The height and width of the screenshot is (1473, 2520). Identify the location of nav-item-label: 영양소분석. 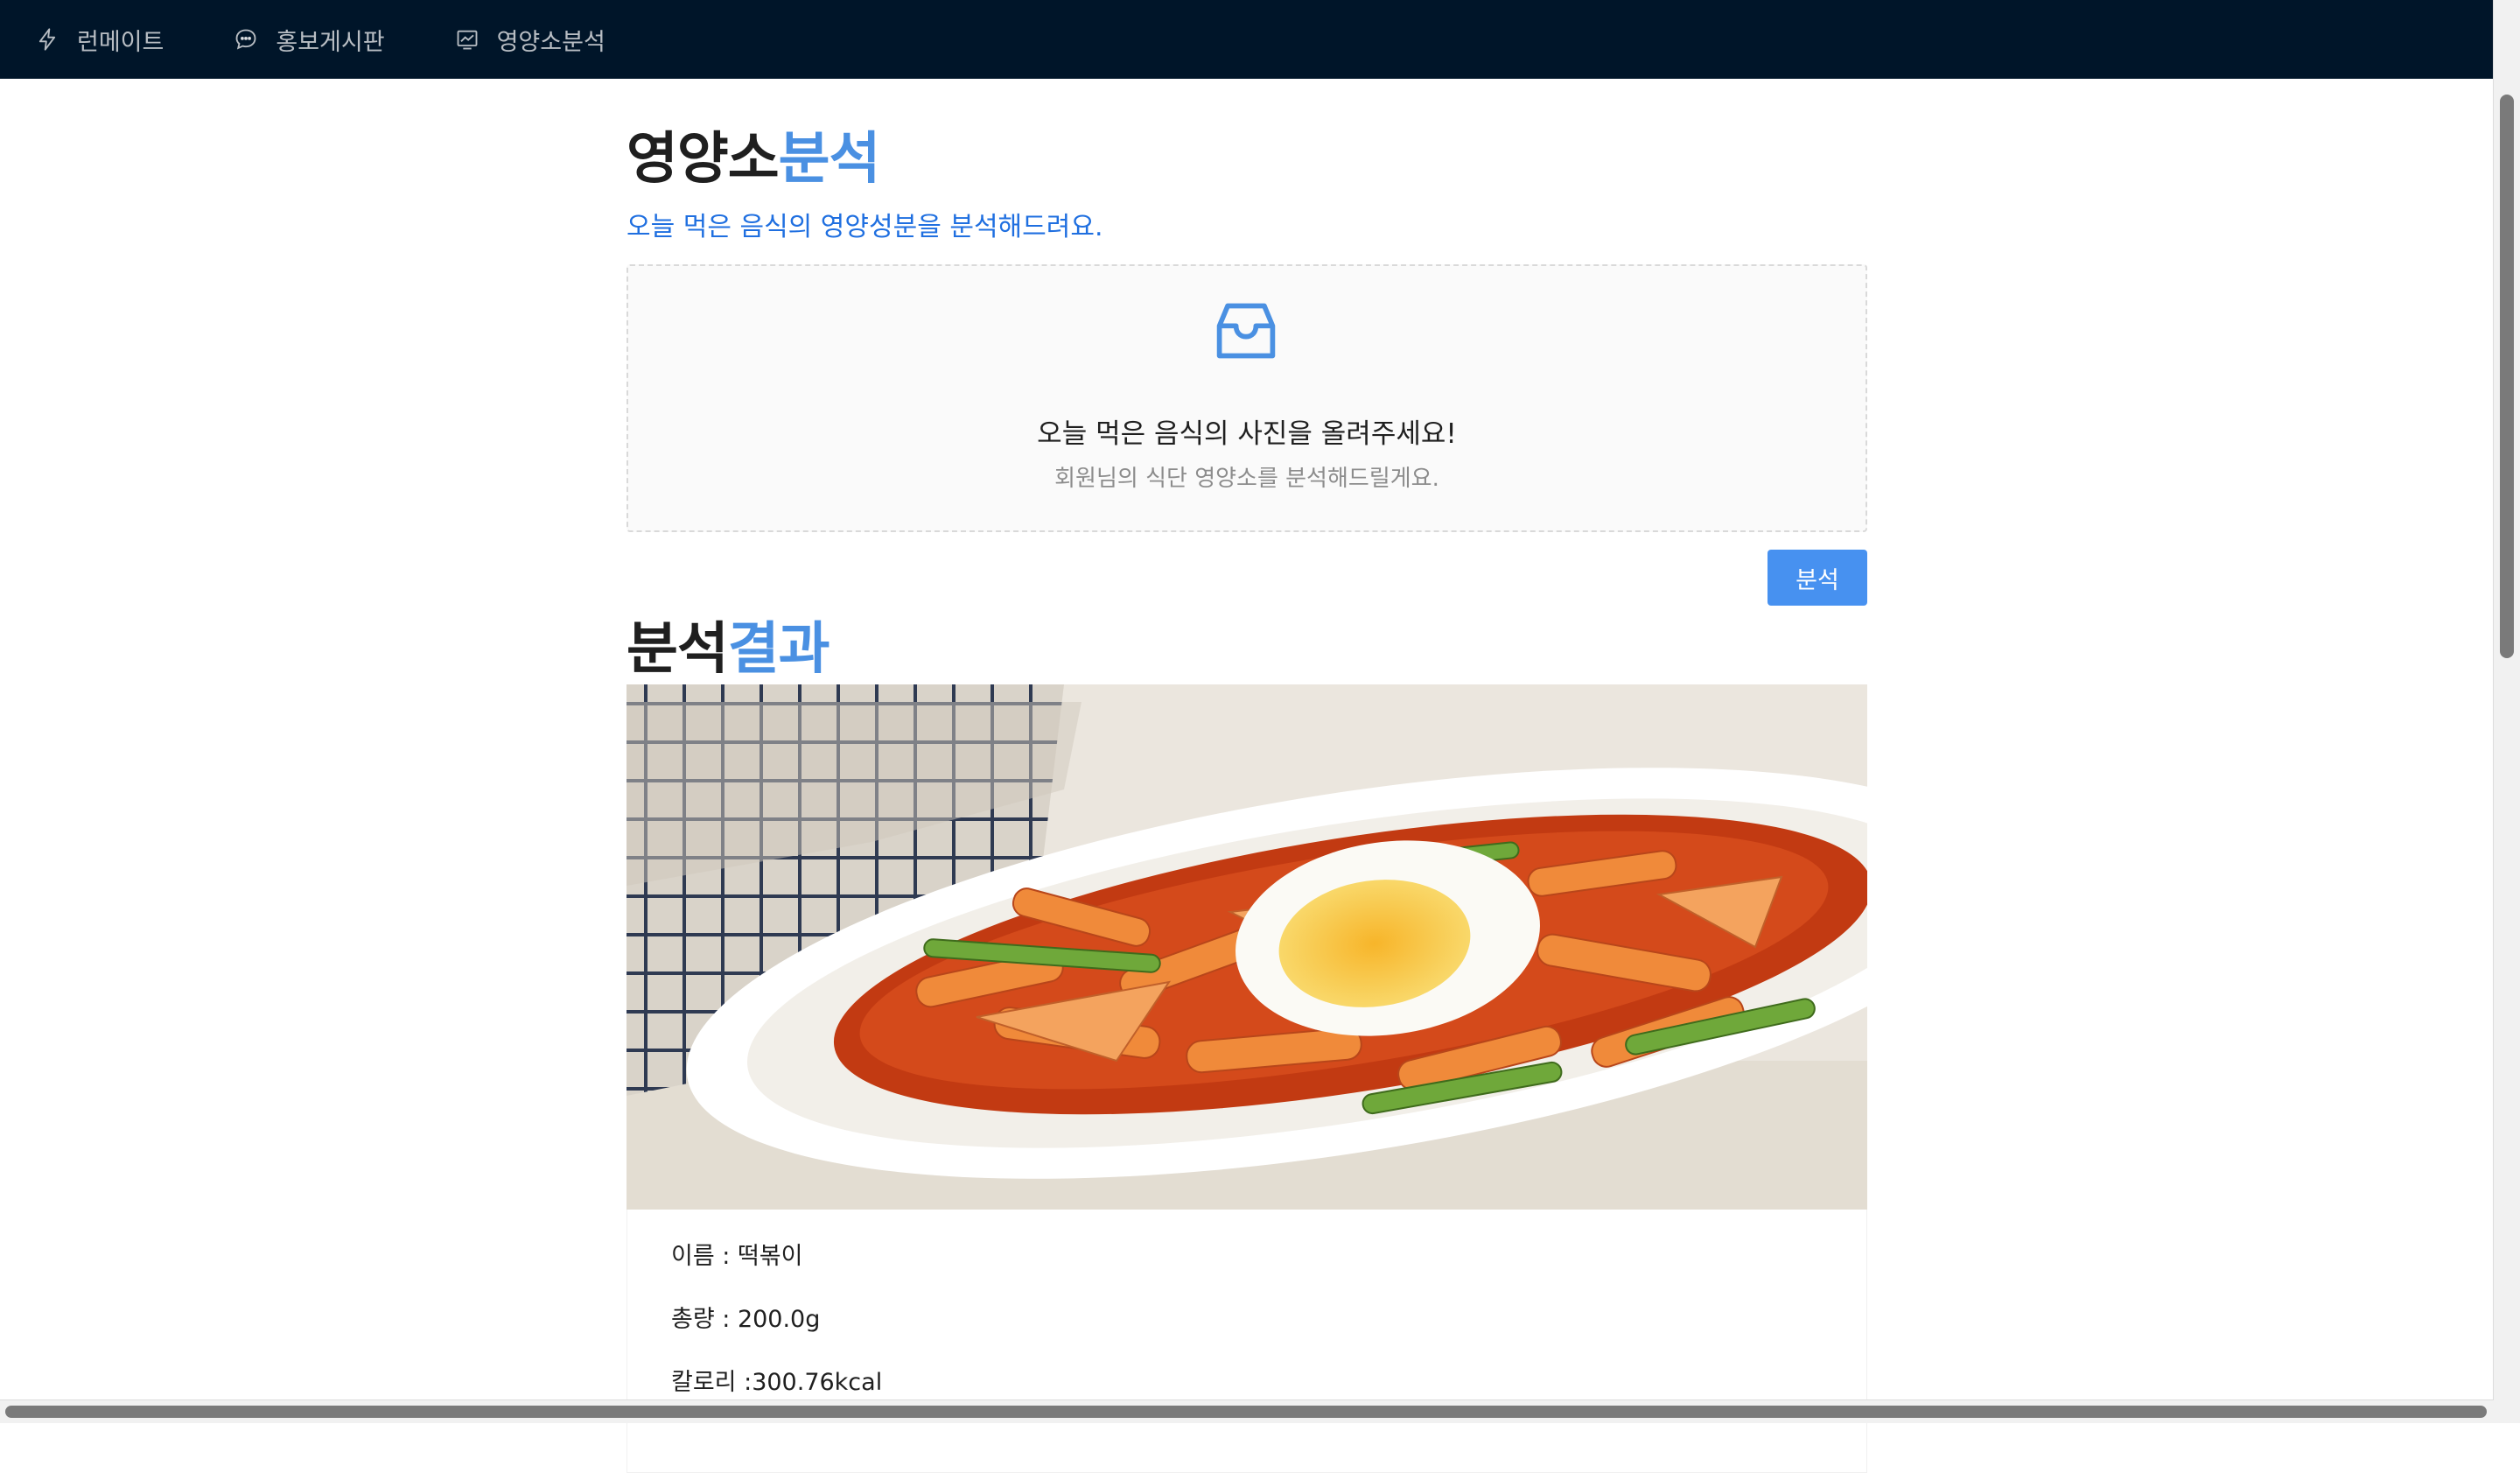
(551, 42).